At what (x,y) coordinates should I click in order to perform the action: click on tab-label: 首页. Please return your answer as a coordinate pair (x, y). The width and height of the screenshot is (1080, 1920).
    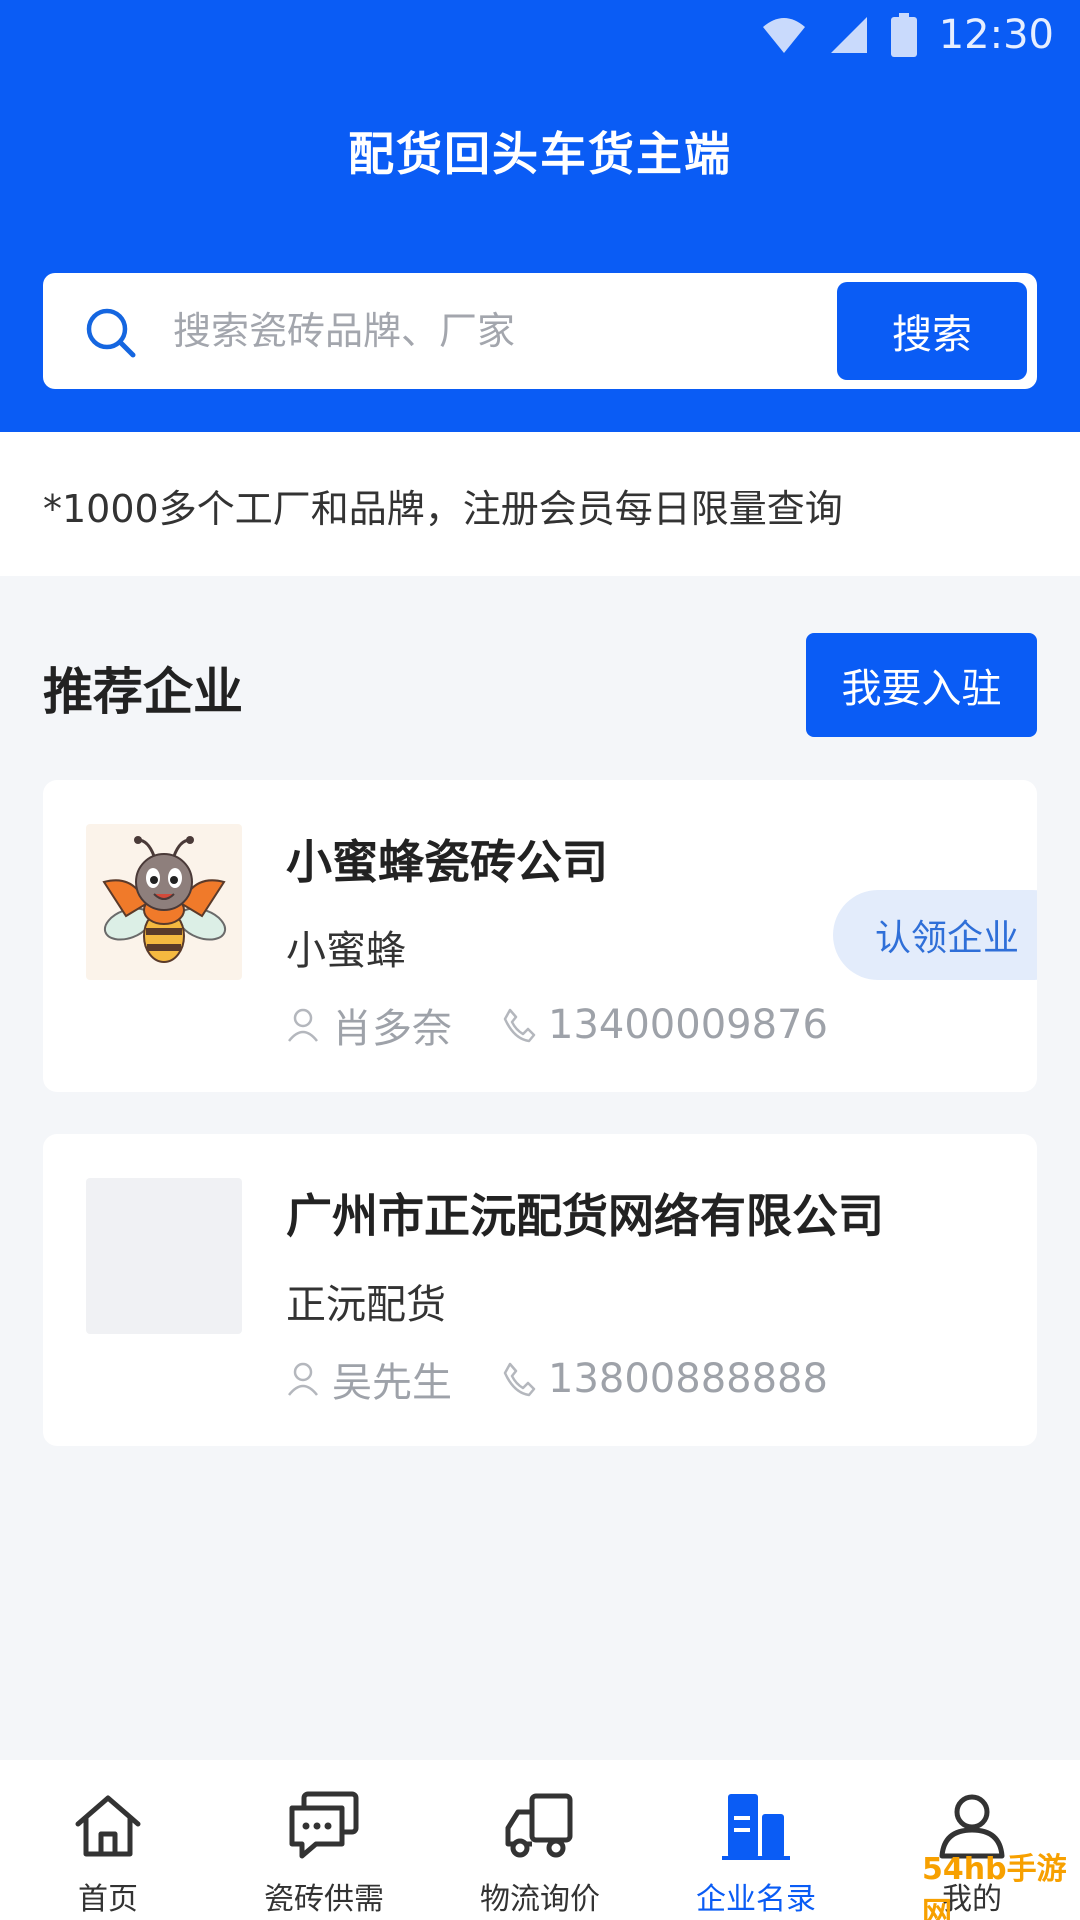
    Looking at the image, I should click on (108, 1899).